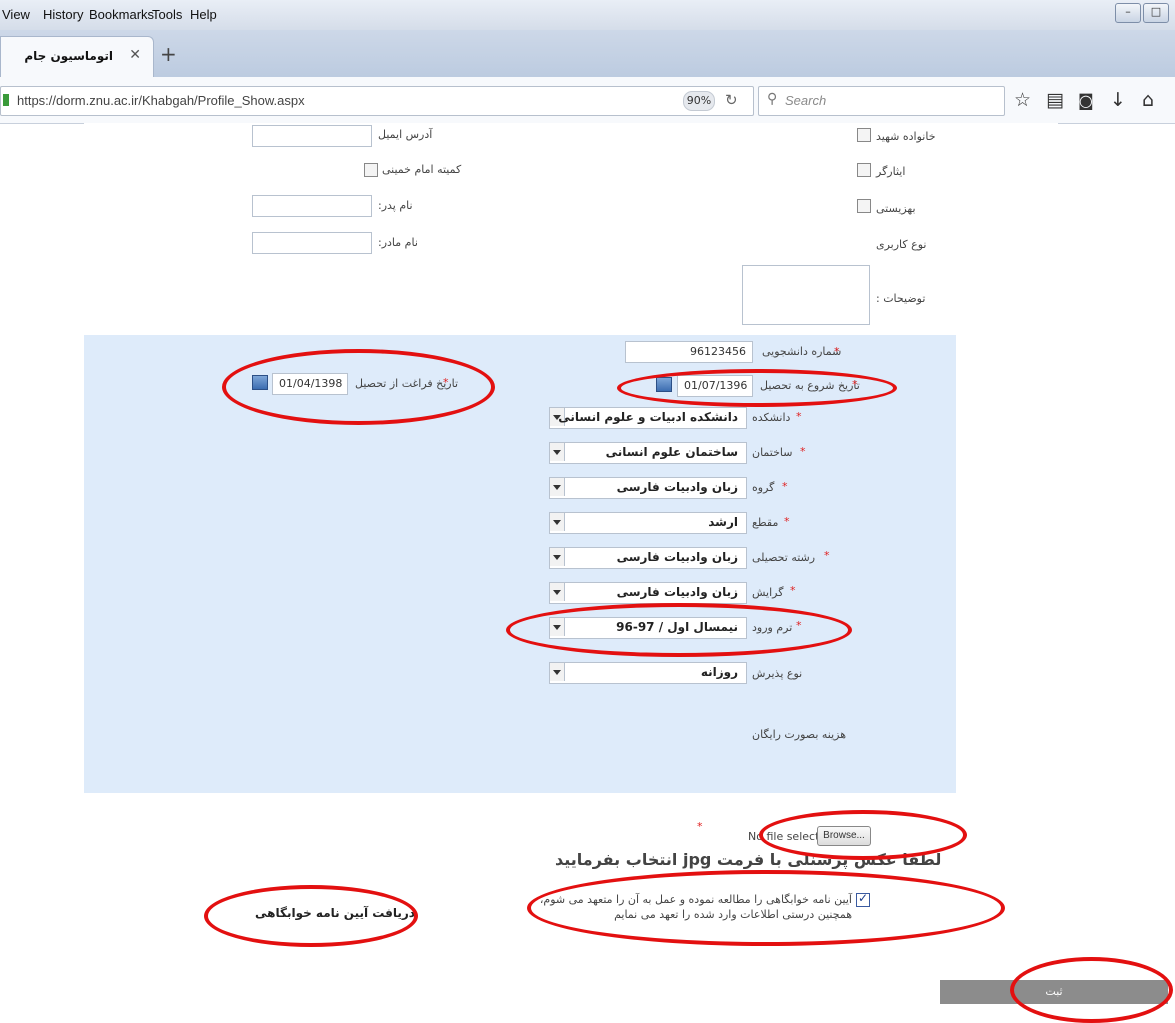 Image resolution: width=1175 pixels, height=1023 pixels. I want to click on new-tab-icon: +, so click(168, 54).